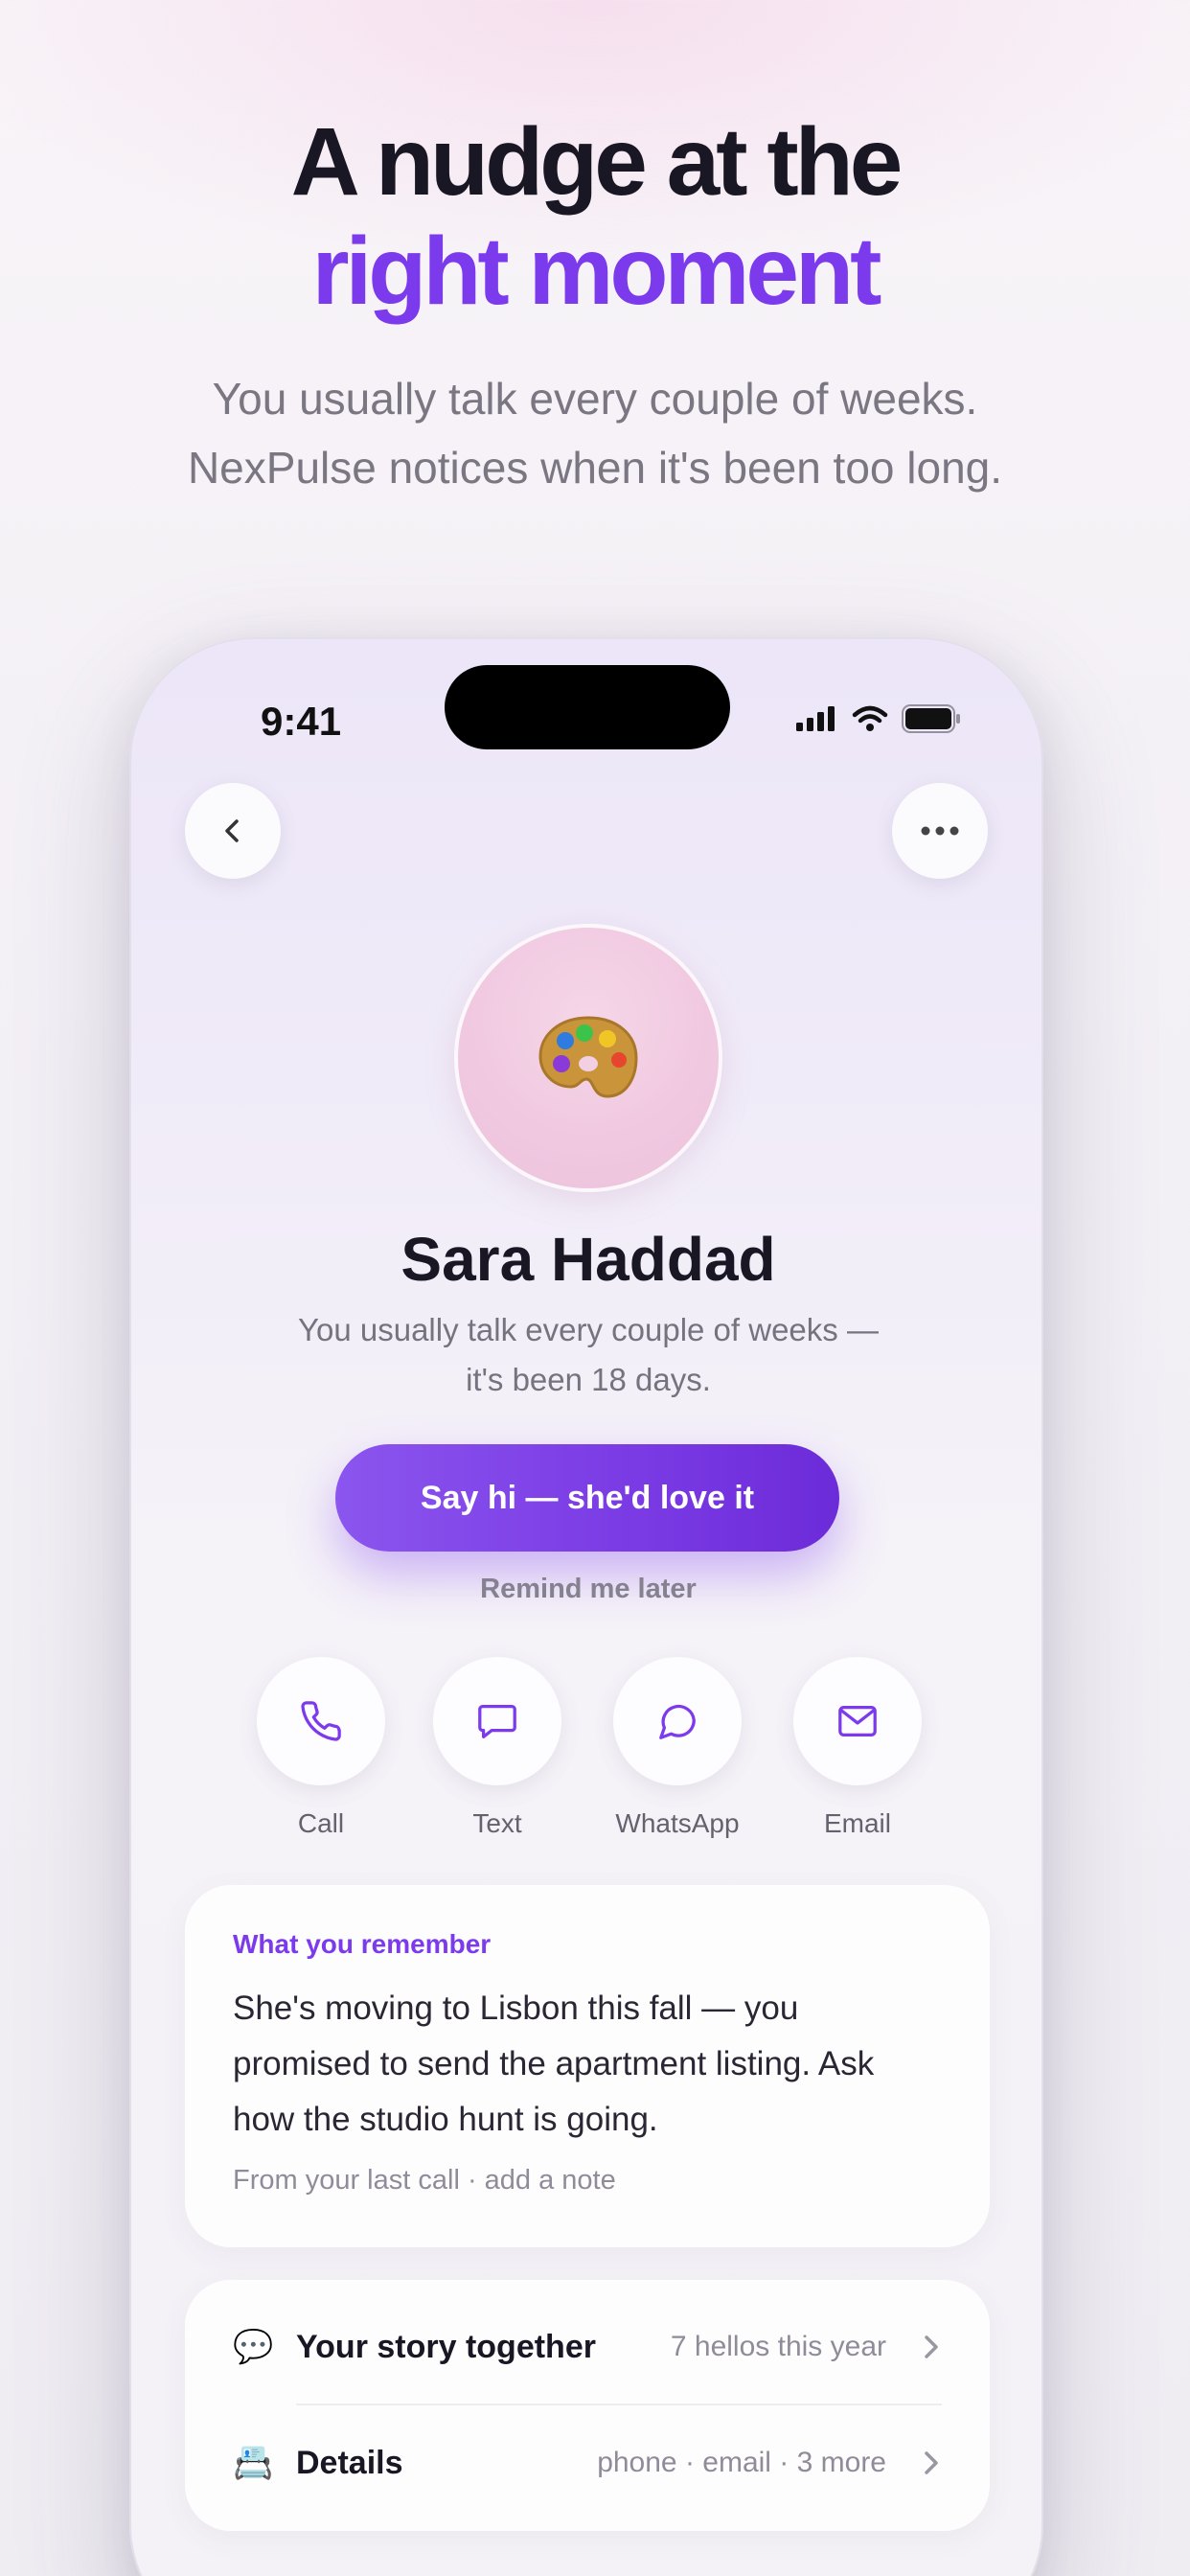 This screenshot has height=2576, width=1190. I want to click on speech-bubble-icon: 💬, so click(254, 2347).